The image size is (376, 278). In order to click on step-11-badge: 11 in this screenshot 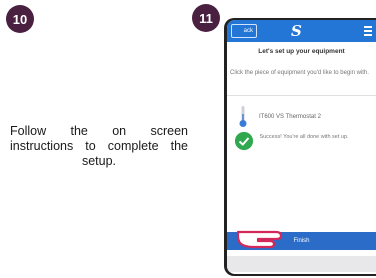, I will do `click(206, 18)`.